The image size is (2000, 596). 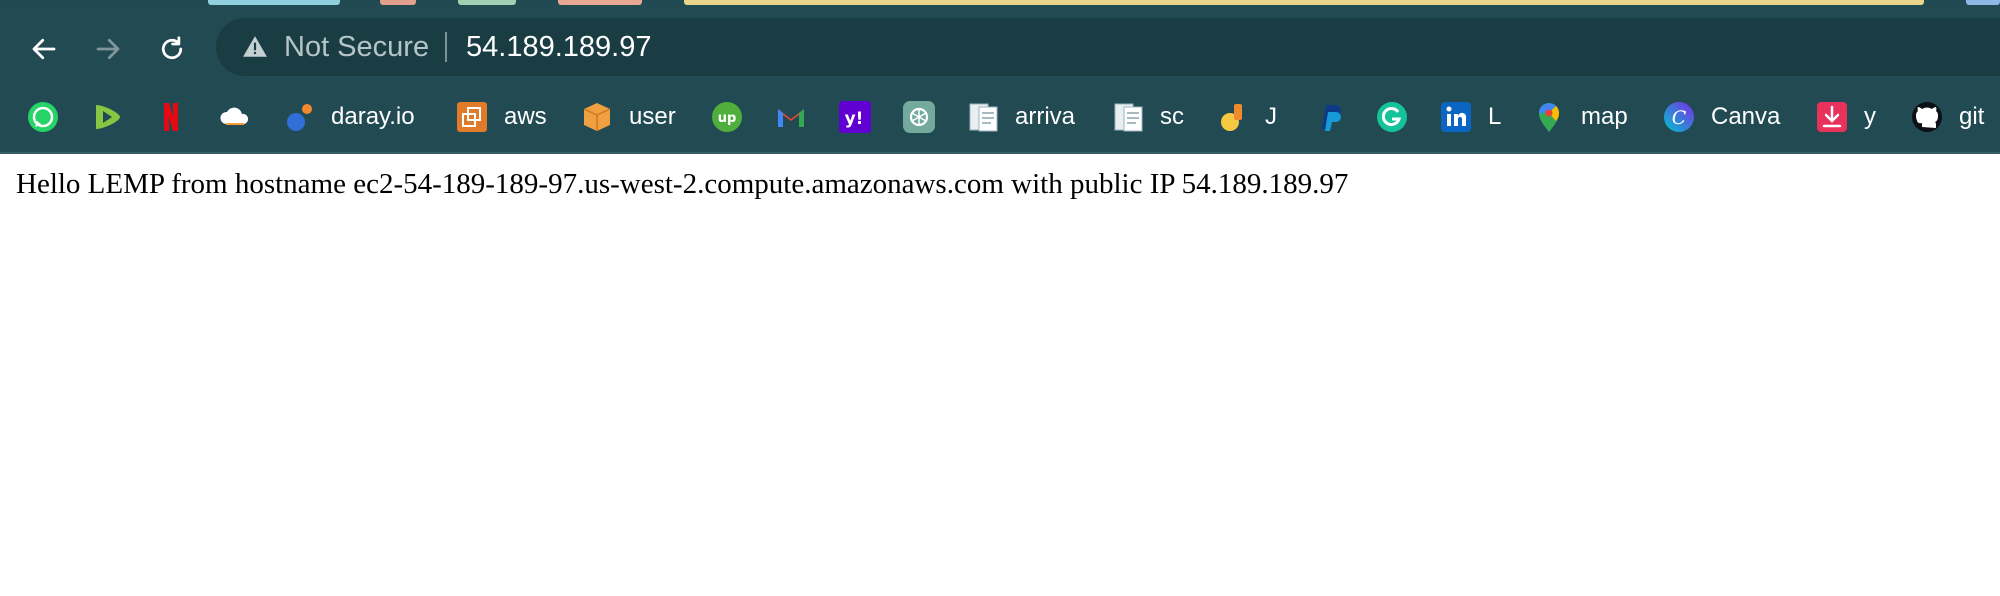 What do you see at coordinates (1045, 116) in the screenshot?
I see `bookmark-label: arriva` at bounding box center [1045, 116].